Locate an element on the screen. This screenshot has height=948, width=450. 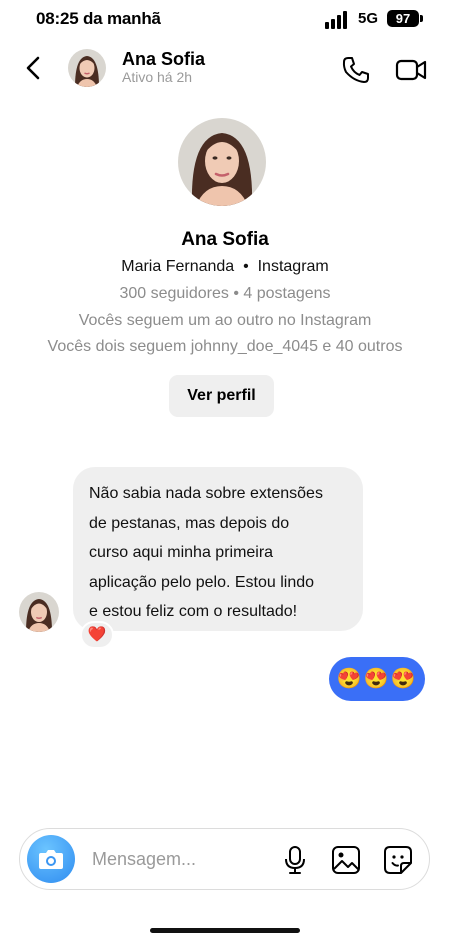
battery-tip is located at coordinates (421, 18).